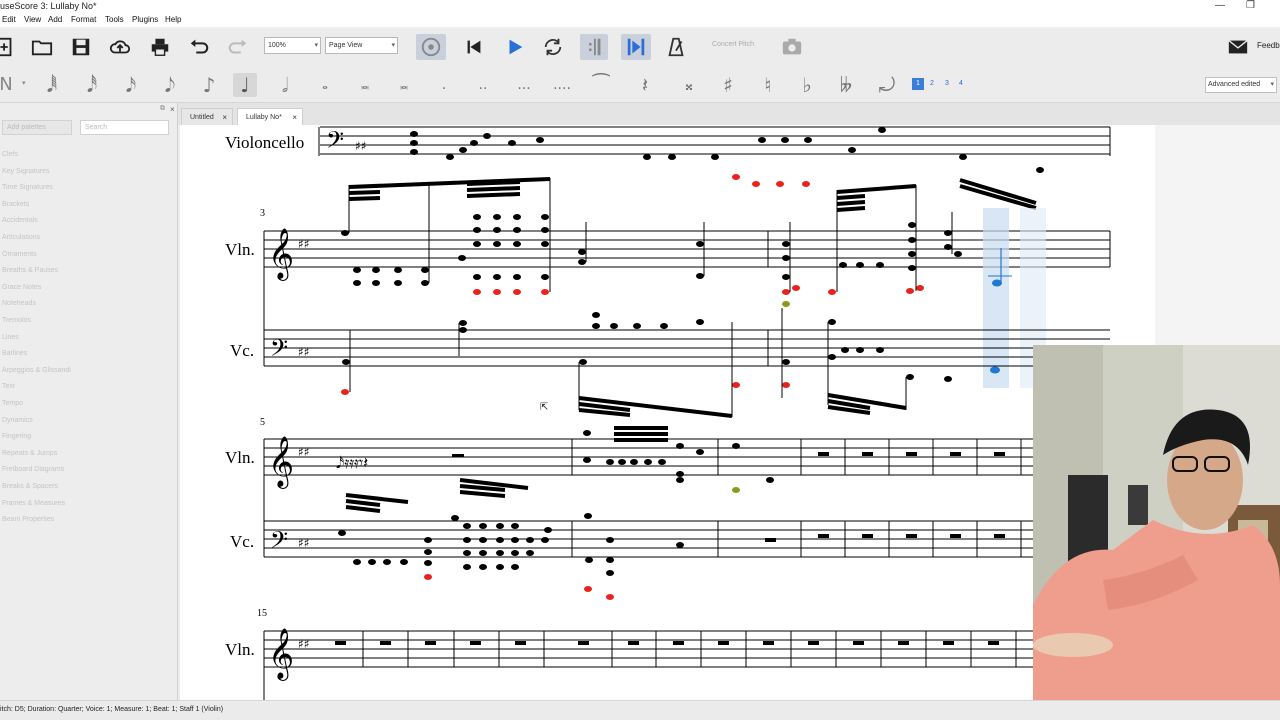 This screenshot has width=1280, height=720. I want to click on palette-item: Breaths & Pauses, so click(30, 270).